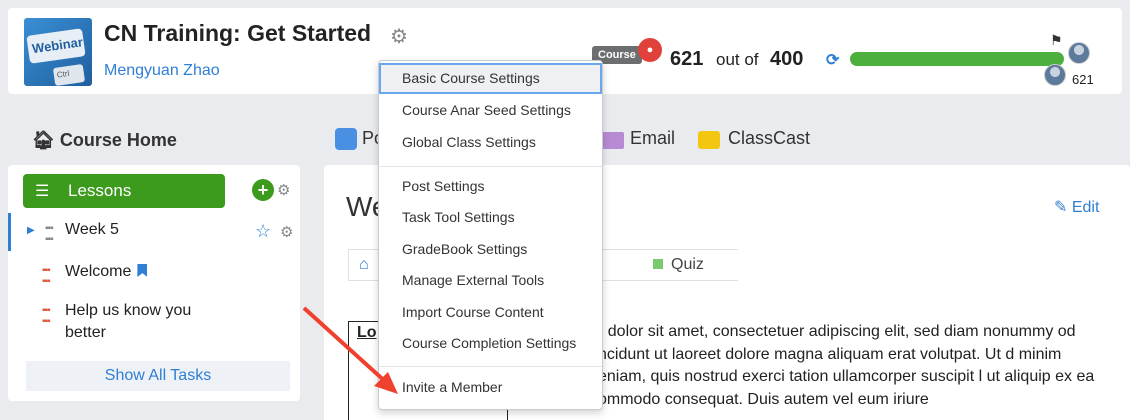 The height and width of the screenshot is (420, 1130). What do you see at coordinates (737, 59) in the screenshot?
I see `out-of-label: out of` at bounding box center [737, 59].